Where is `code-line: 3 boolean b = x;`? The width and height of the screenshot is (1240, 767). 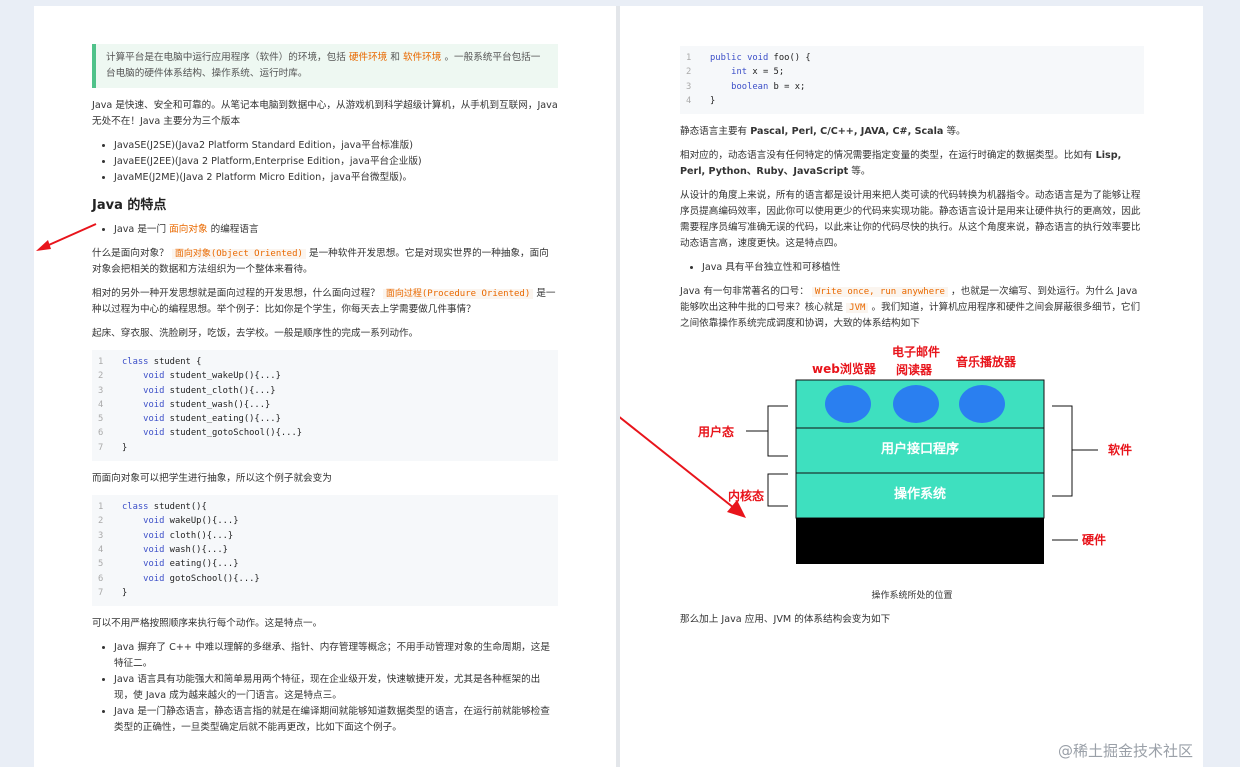 code-line: 3 boolean b = x; is located at coordinates (912, 87).